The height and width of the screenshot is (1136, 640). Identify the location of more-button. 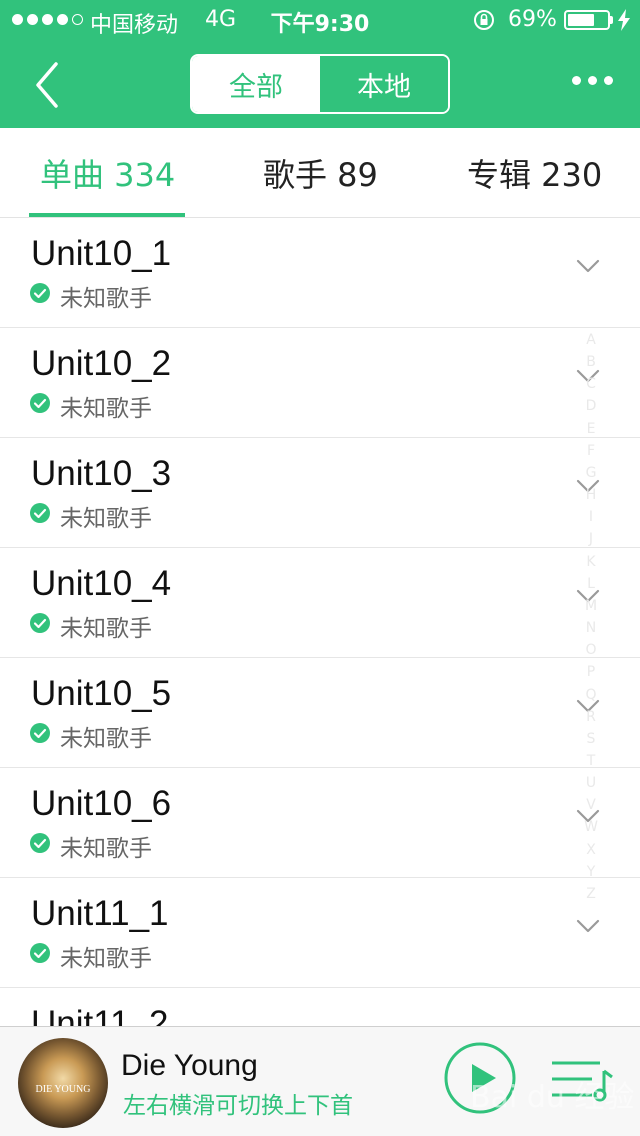
(592, 80).